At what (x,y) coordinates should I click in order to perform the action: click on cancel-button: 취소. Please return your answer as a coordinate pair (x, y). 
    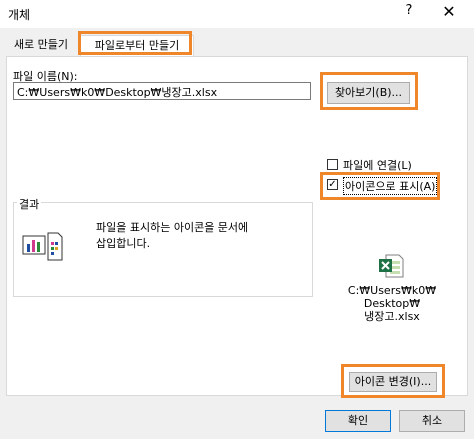
    Looking at the image, I should click on (432, 421).